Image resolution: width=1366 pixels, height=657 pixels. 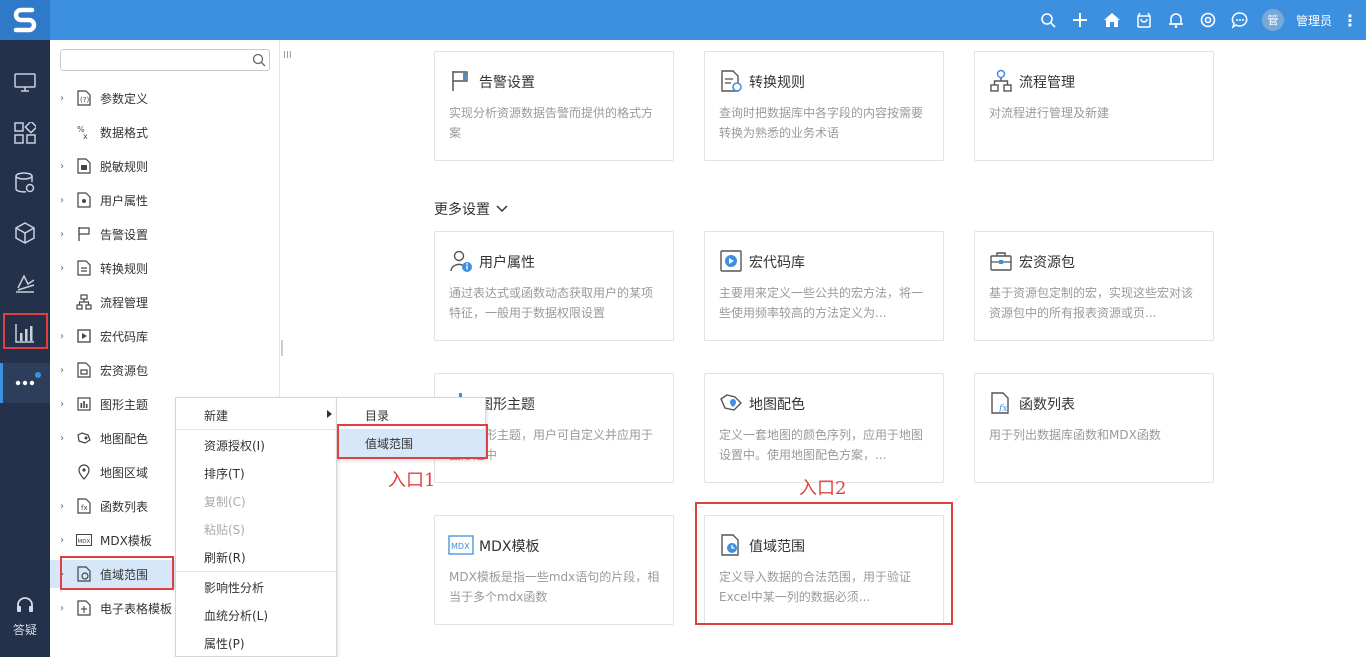 What do you see at coordinates (824, 563) in the screenshot?
I see `card-highlight-box` at bounding box center [824, 563].